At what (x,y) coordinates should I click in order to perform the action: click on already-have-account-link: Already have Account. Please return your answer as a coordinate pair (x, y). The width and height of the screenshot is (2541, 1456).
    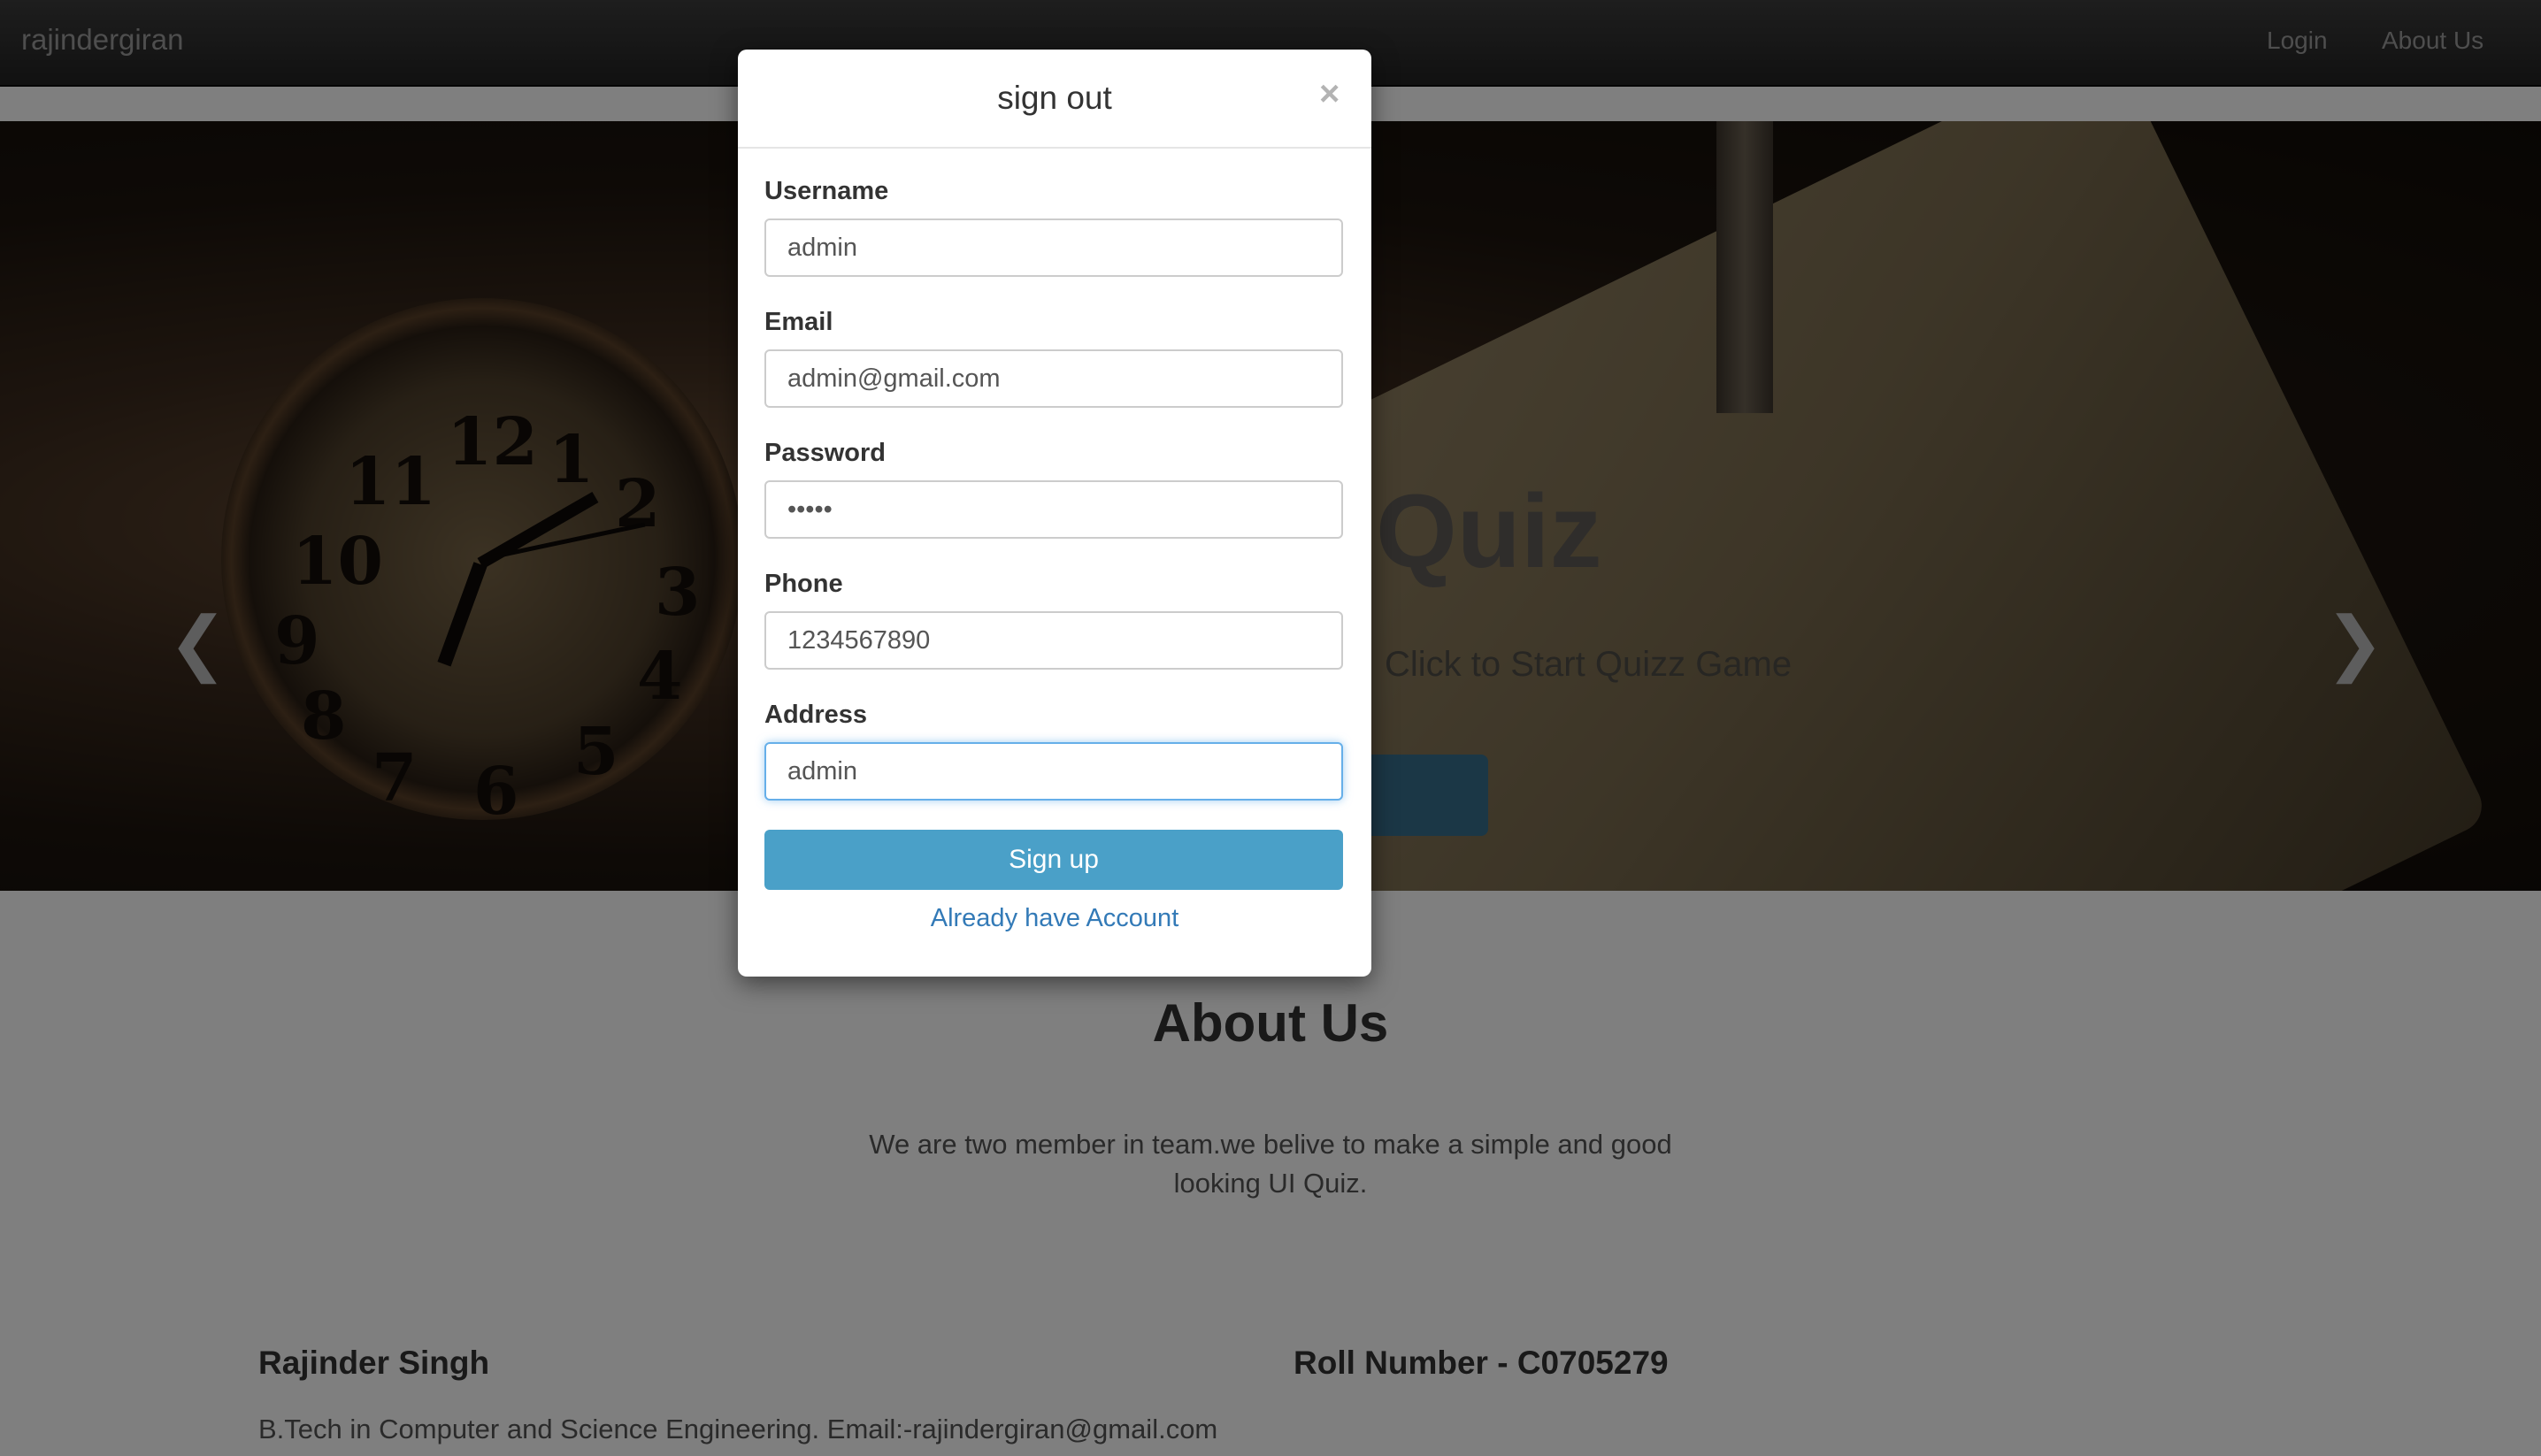
    Looking at the image, I should click on (1054, 918).